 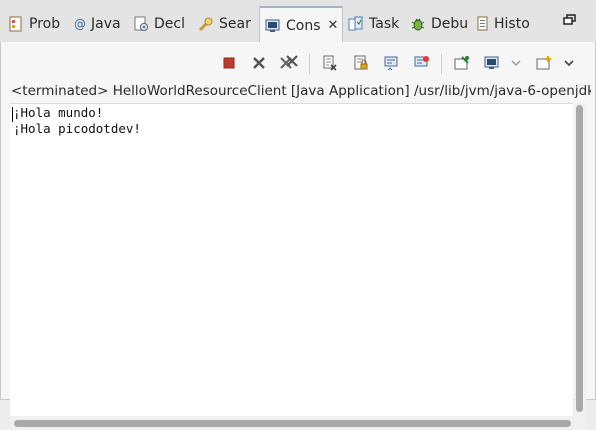 I want to click on remove-all-terminated-icon, so click(x=289, y=63).